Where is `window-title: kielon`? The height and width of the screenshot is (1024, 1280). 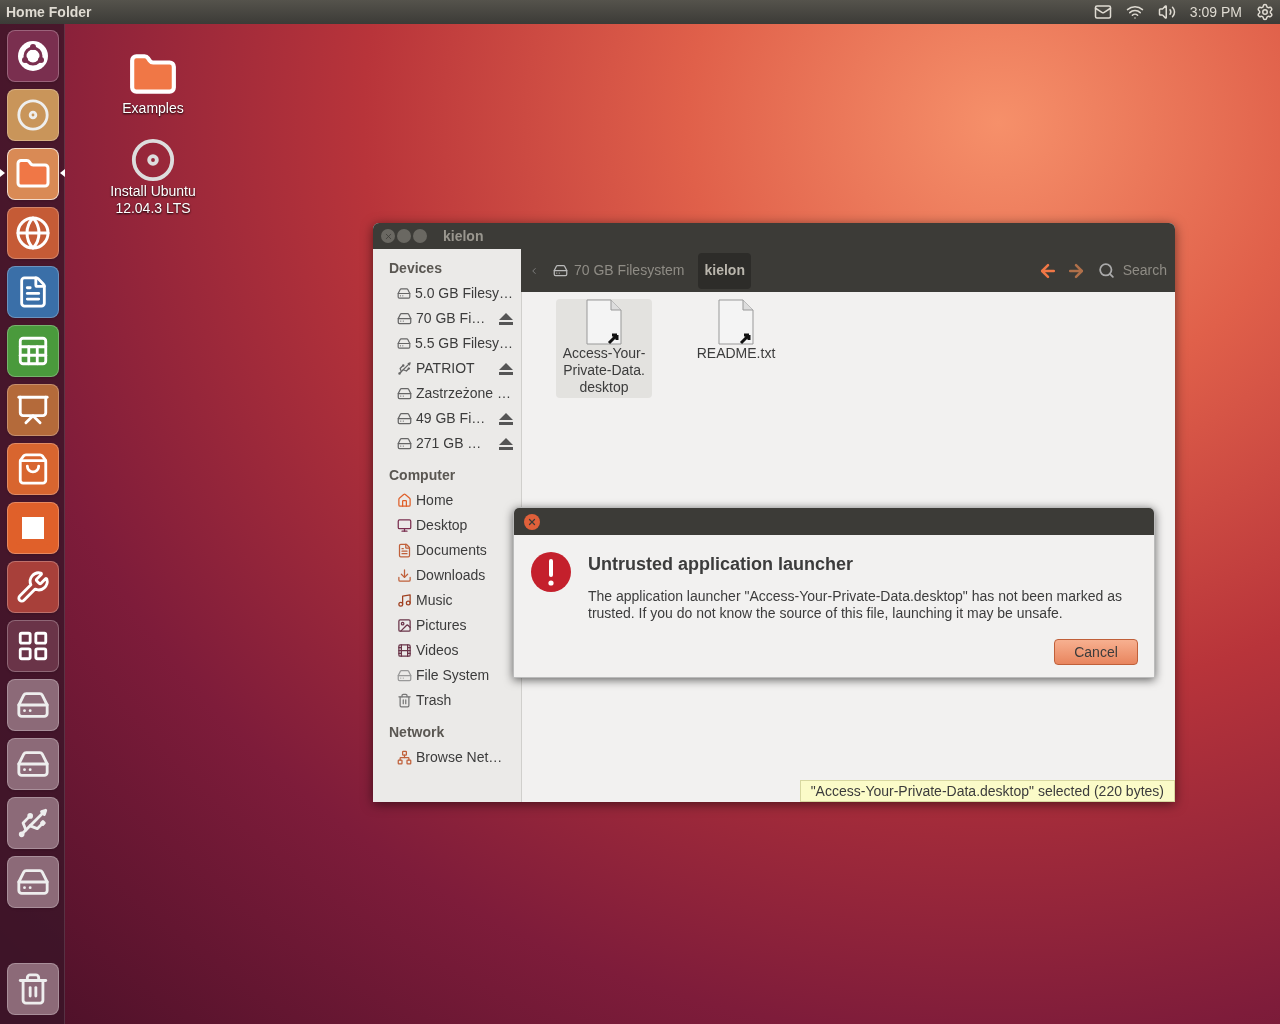
window-title: kielon is located at coordinates (463, 236).